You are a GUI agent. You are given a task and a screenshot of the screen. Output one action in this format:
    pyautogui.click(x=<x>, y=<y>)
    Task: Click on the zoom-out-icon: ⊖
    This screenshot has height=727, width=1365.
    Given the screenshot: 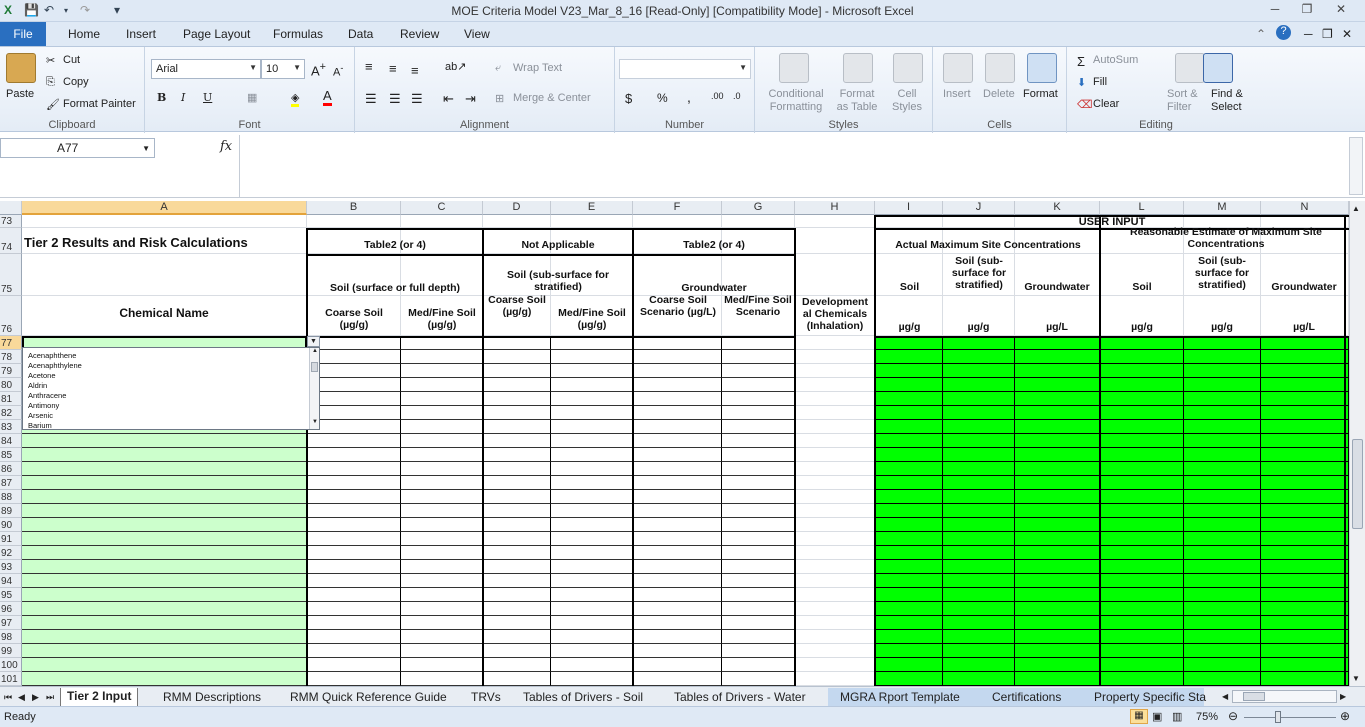 What is the action you would take?
    pyautogui.click(x=1233, y=716)
    